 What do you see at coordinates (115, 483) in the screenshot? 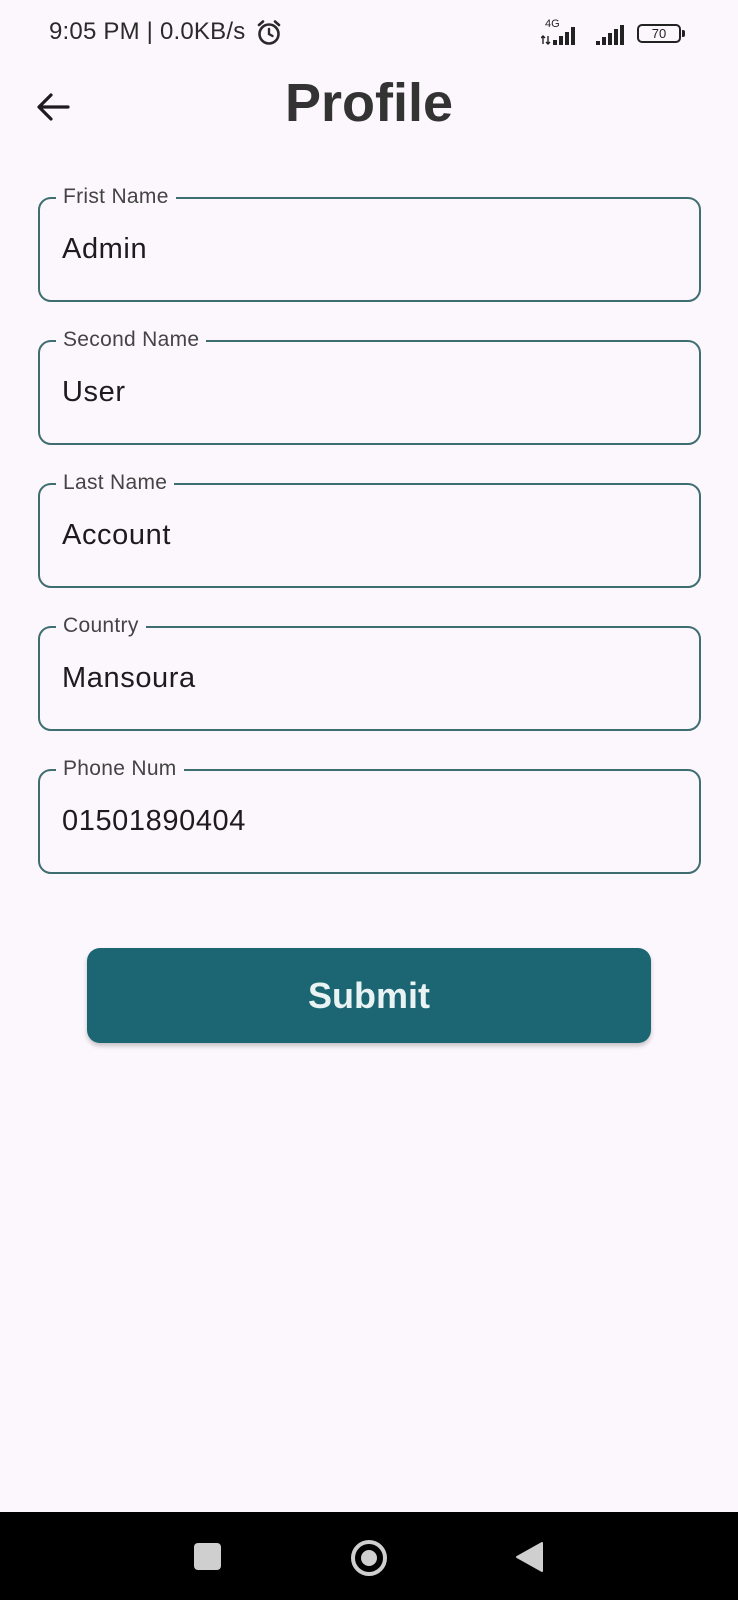
I see `last-name-label: Last Name` at bounding box center [115, 483].